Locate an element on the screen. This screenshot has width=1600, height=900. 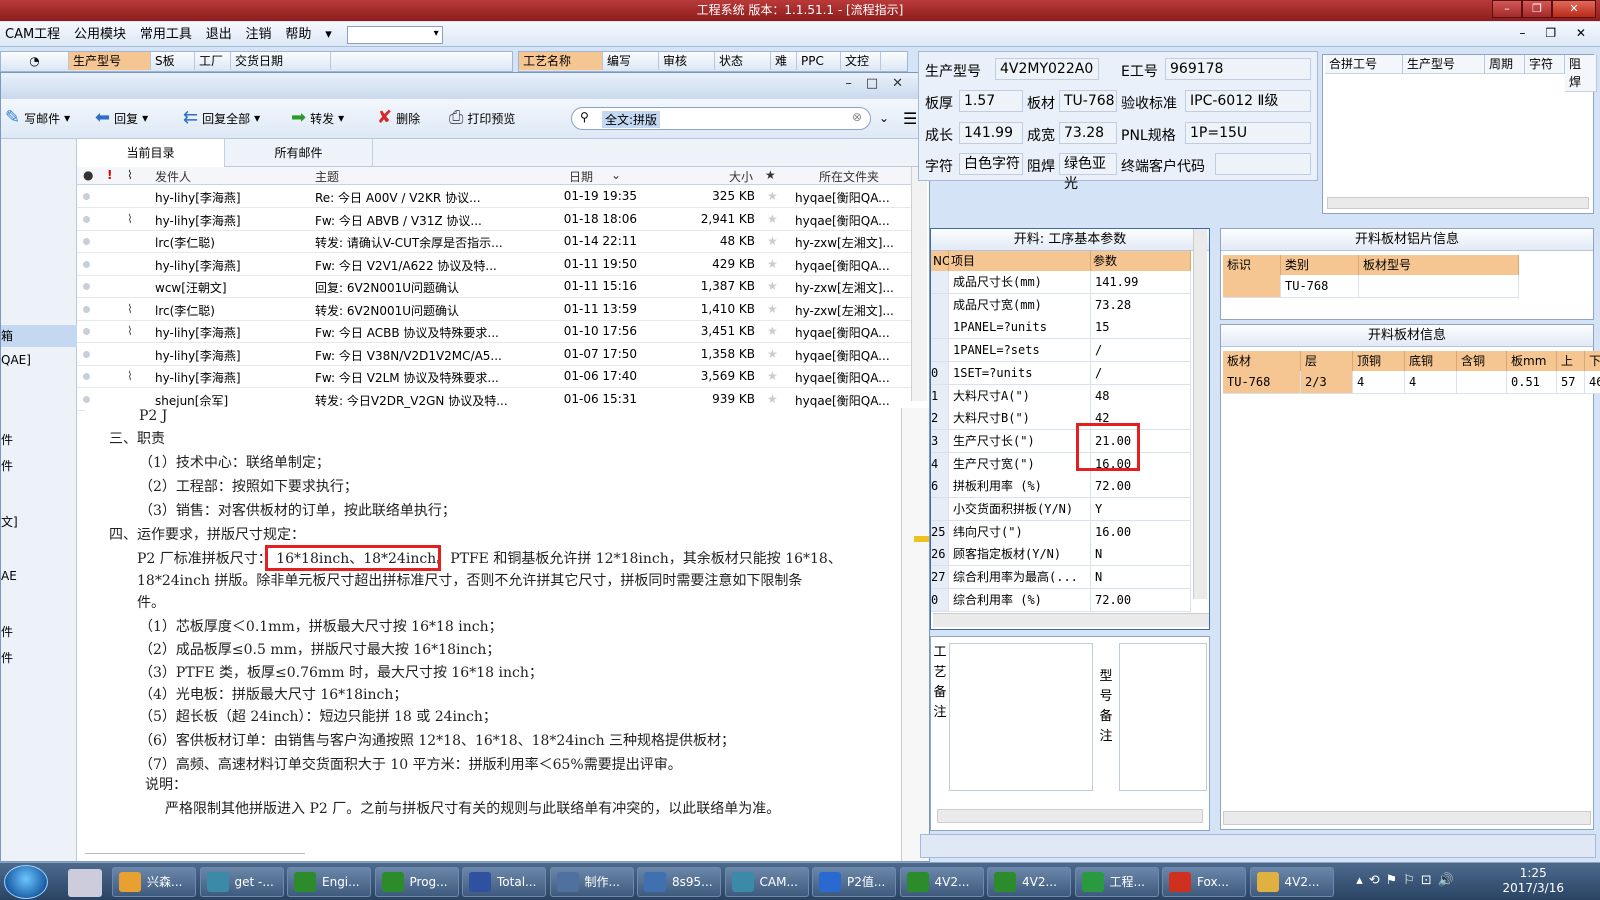
merge-col-header: 周期 is located at coordinates (1505, 64).